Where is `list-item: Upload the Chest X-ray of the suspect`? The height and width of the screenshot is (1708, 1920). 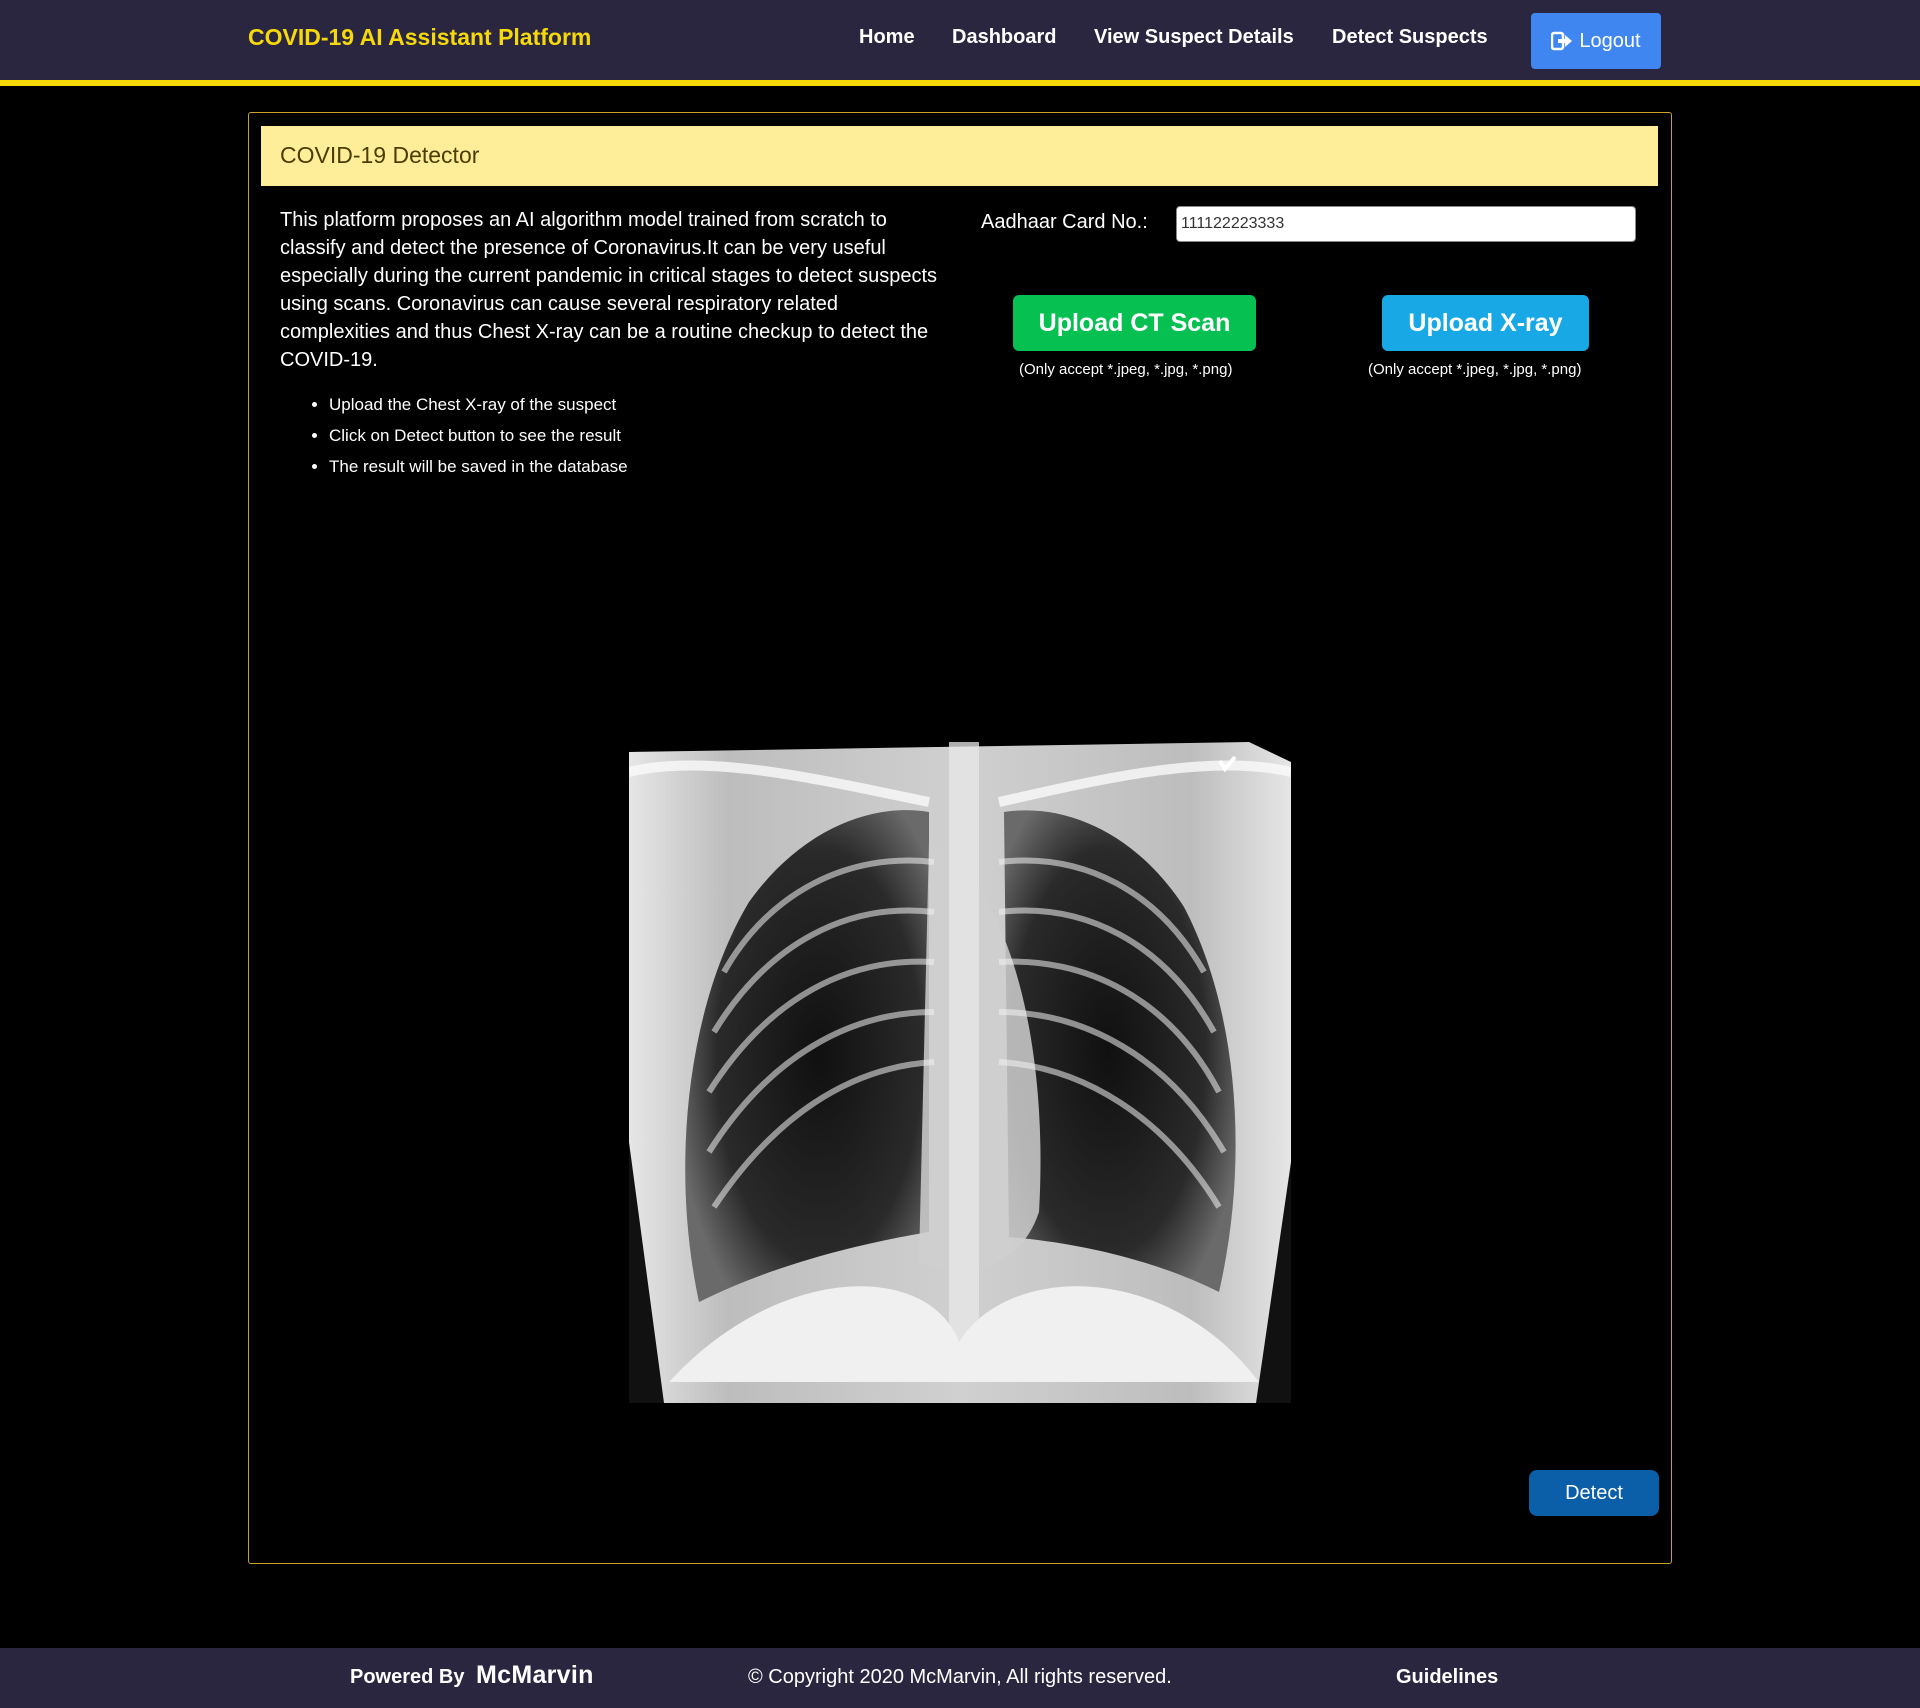 list-item: Upload the Chest X-ray of the suspect is located at coordinates (478, 404).